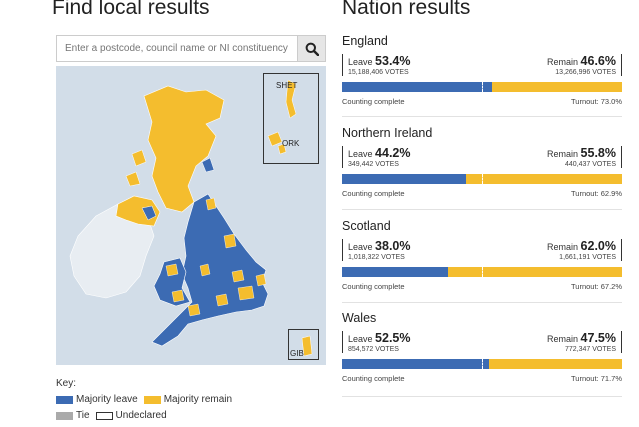 Image resolution: width=639 pixels, height=427 pixels. Describe the element at coordinates (114, 415) in the screenshot. I see `key-row-other: Tie Undeclared` at that location.